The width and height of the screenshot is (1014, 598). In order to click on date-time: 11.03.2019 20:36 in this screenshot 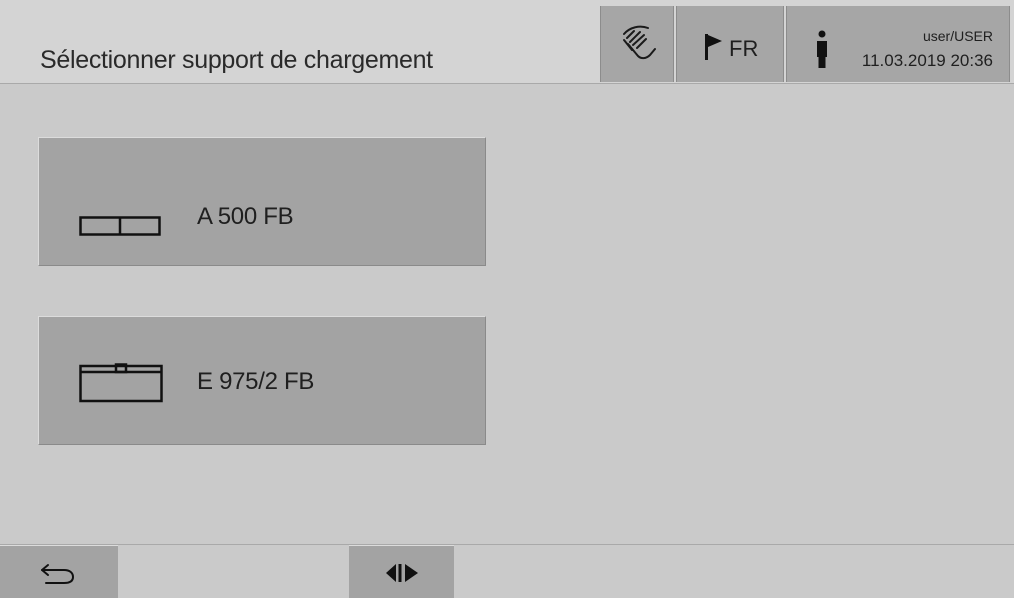, I will do `click(927, 60)`.